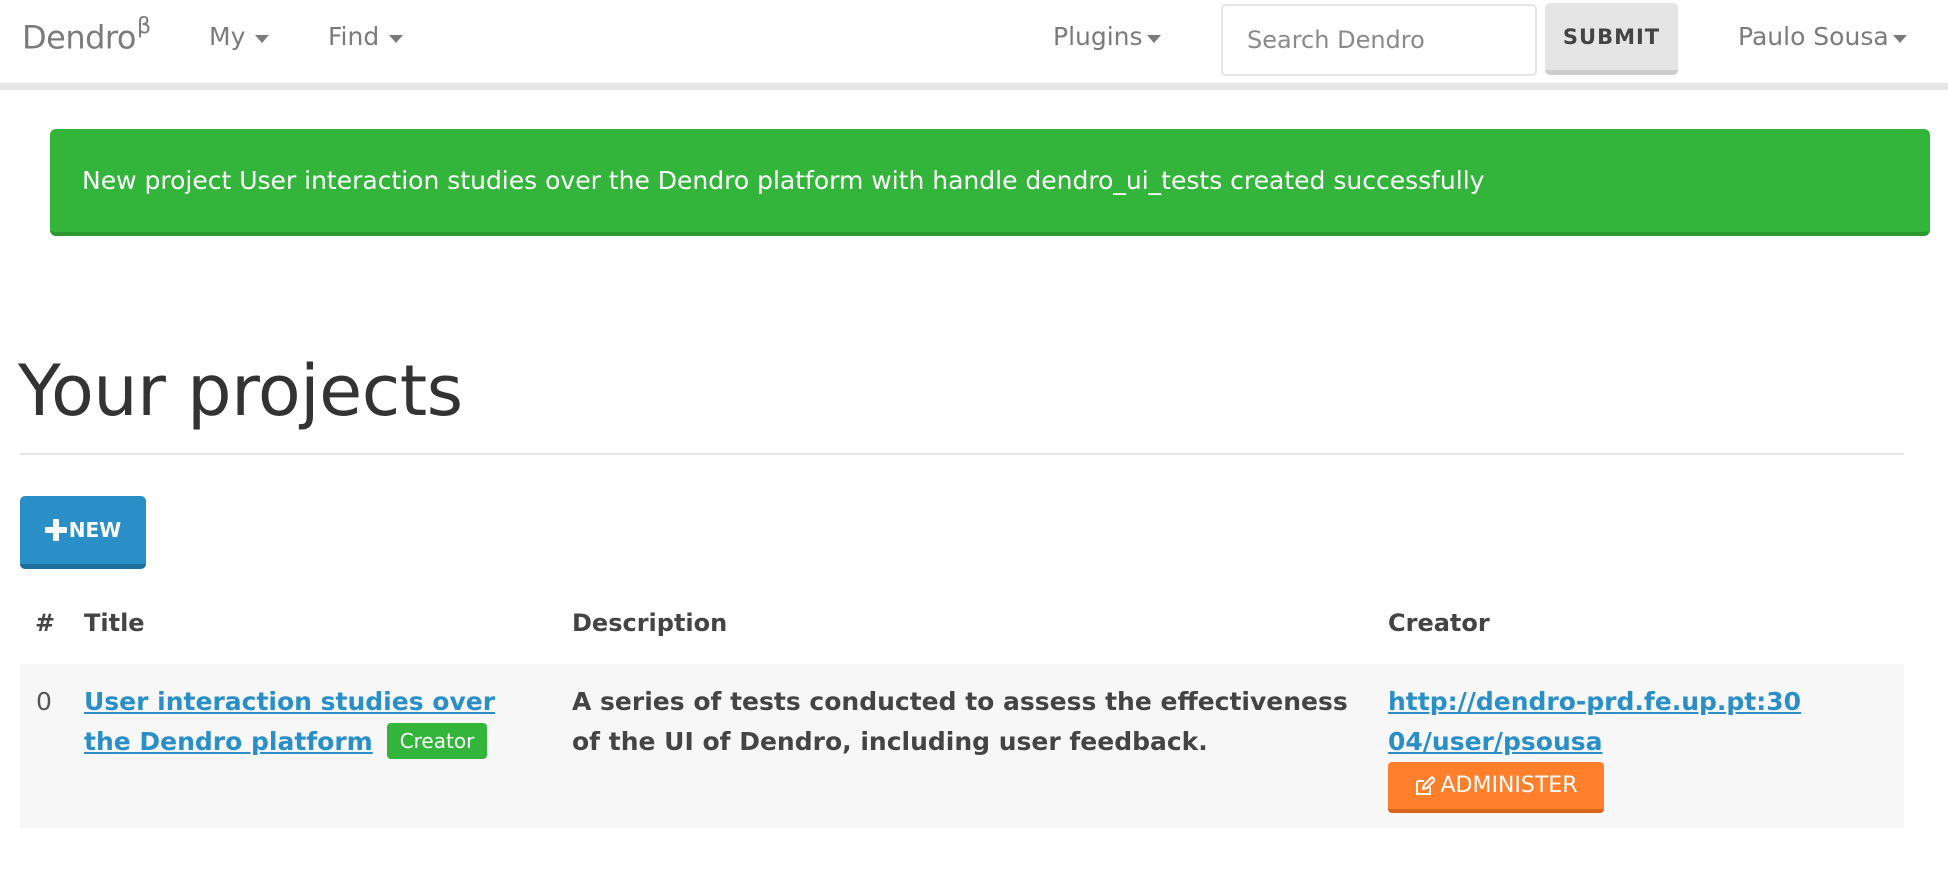 This screenshot has width=1948, height=871. I want to click on search-input, so click(1379, 40).